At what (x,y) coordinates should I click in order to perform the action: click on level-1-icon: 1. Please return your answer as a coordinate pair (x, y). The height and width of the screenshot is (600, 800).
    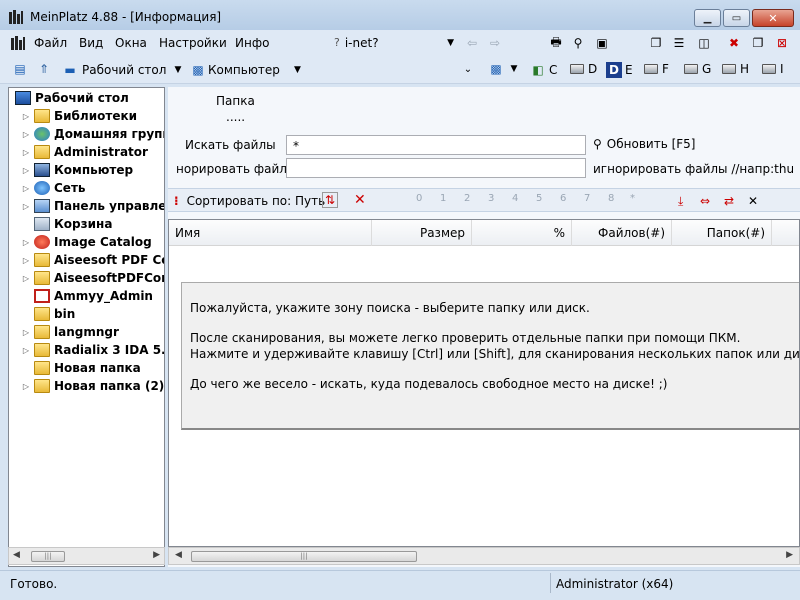
    Looking at the image, I should click on (443, 198).